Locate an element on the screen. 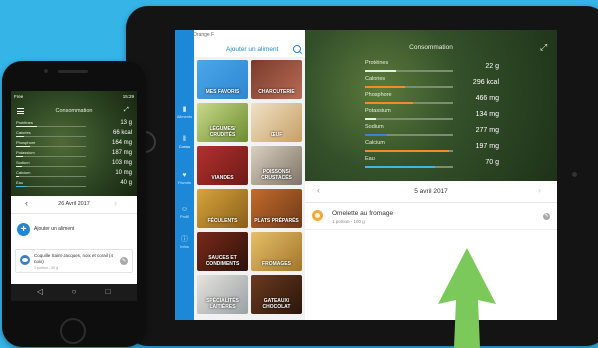  nutrient-value: 66 kcal is located at coordinates (122, 133).